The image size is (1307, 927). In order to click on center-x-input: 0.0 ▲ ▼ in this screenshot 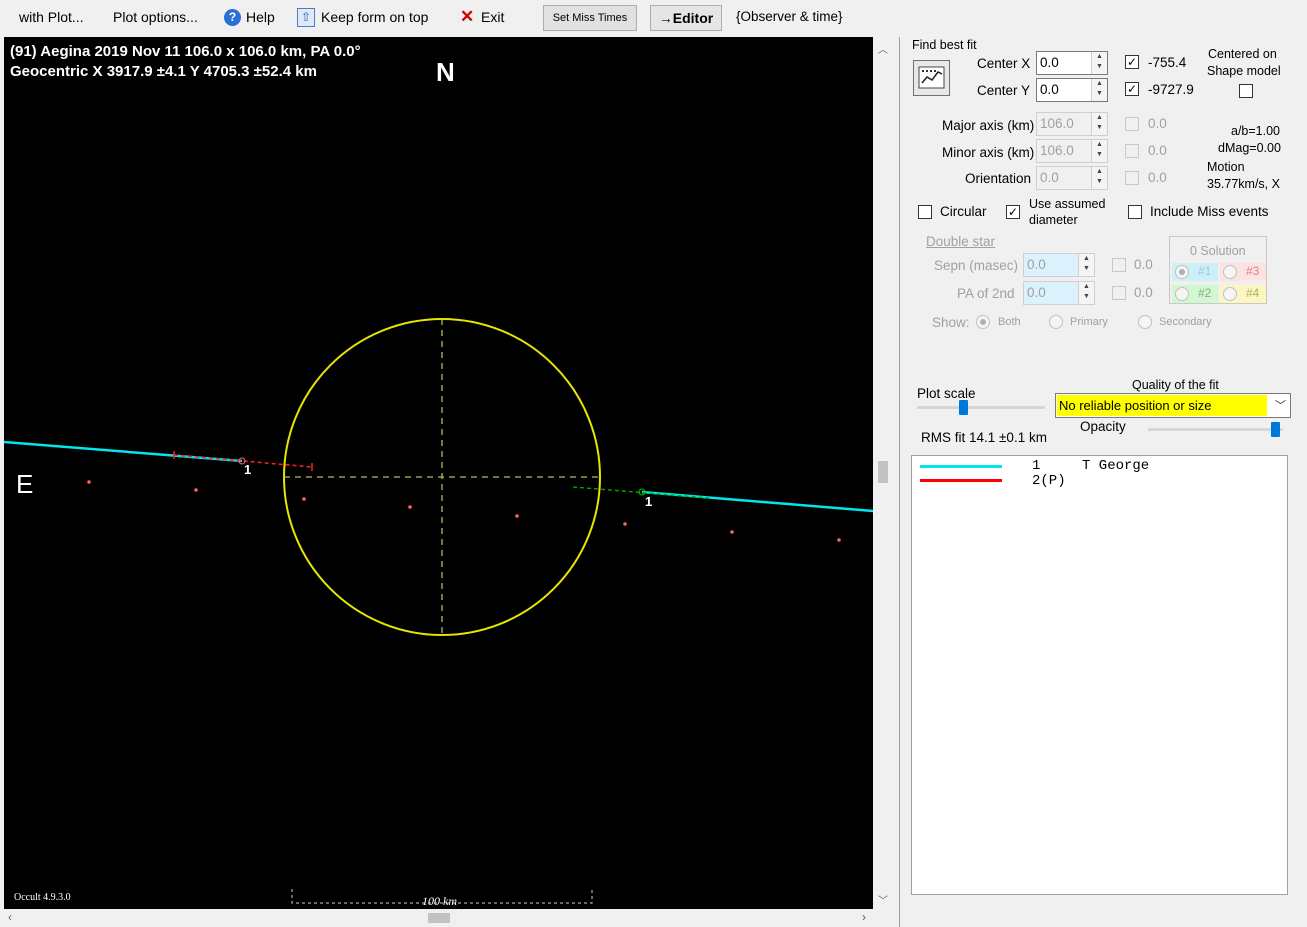, I will do `click(1072, 63)`.